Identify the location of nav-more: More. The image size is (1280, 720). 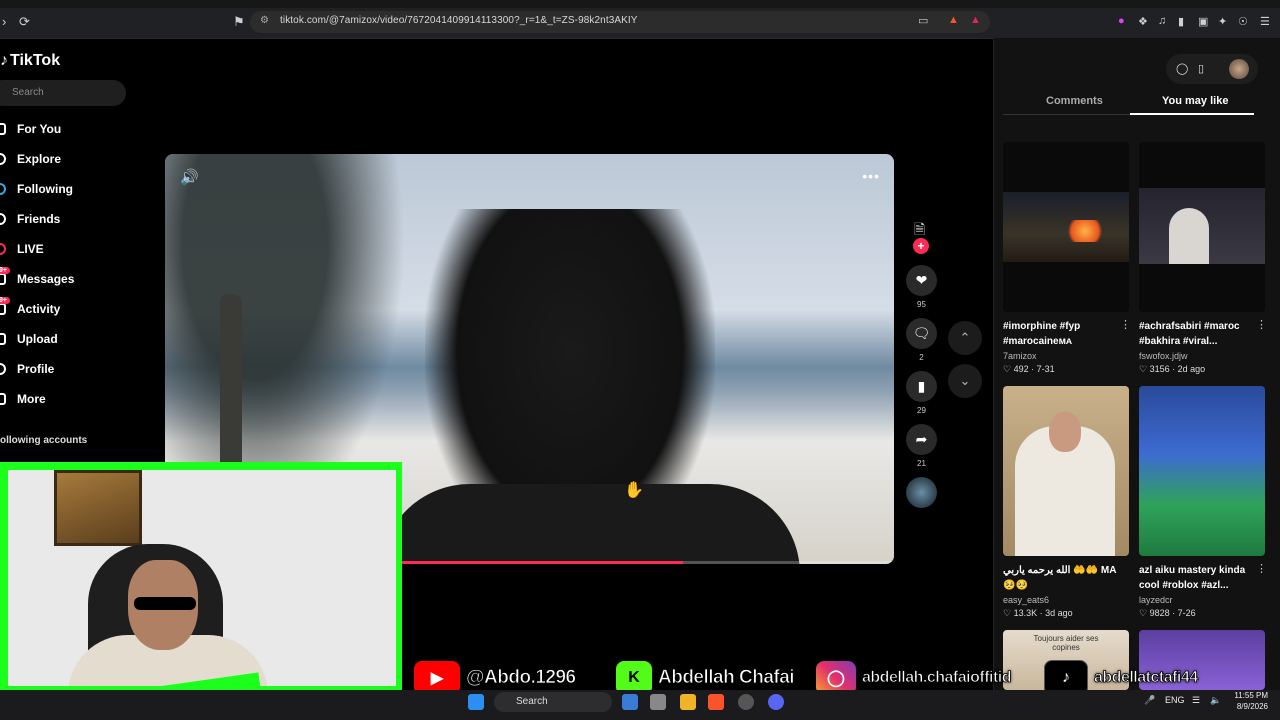
(23, 399).